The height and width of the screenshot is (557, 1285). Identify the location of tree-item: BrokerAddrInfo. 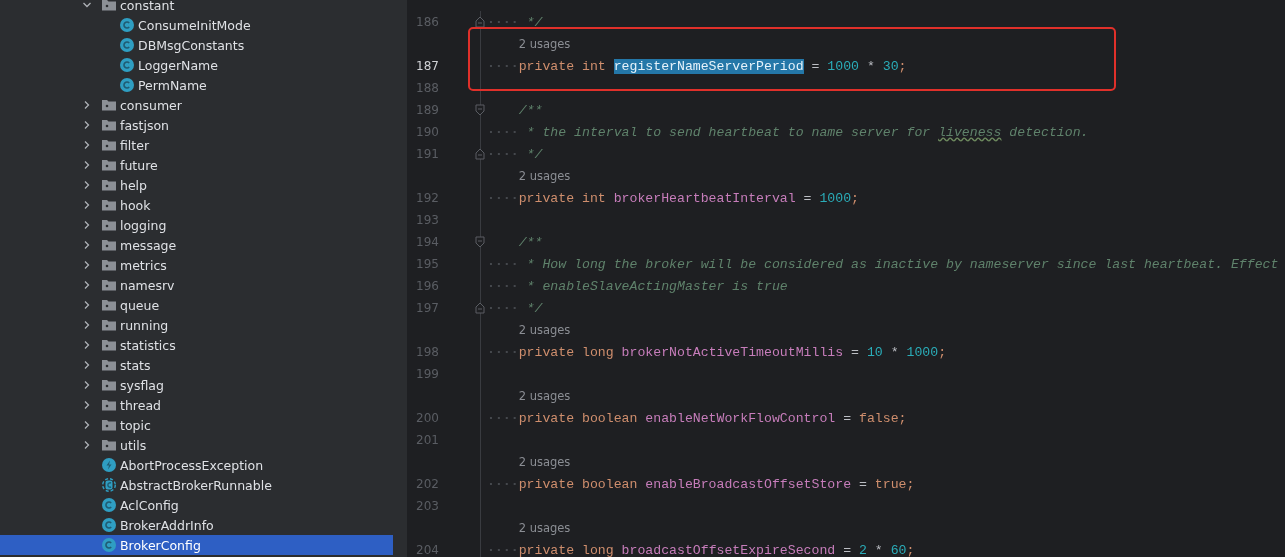
(196, 525).